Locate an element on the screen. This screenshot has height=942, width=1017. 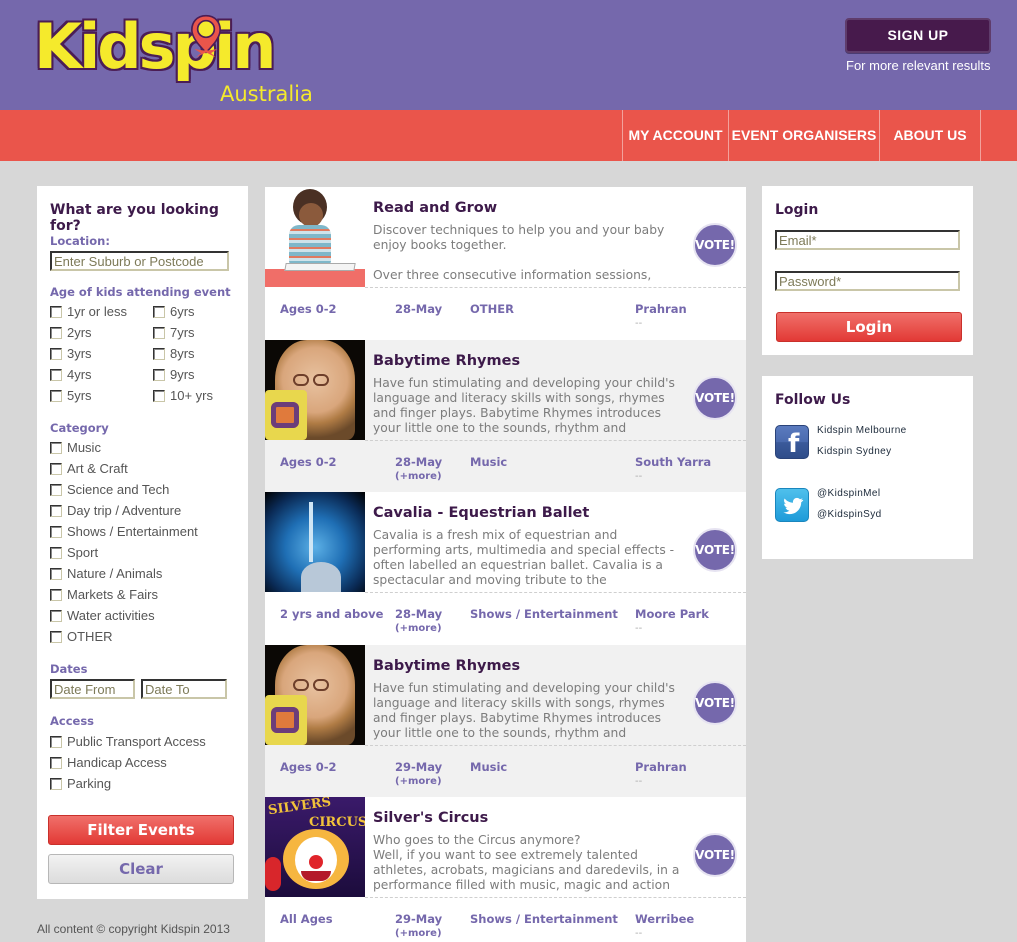
suburb-extra: -- is located at coordinates (639, 781).